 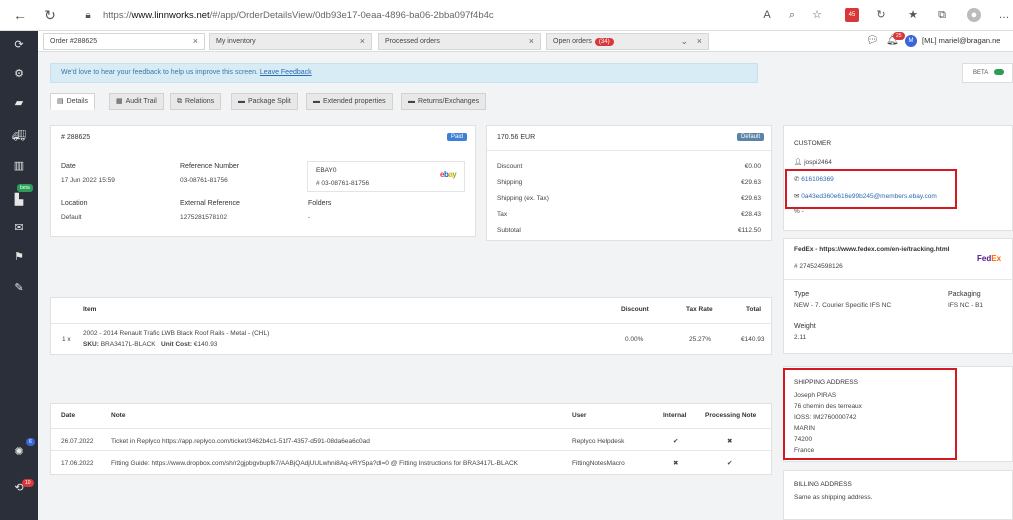 What do you see at coordinates (205, 344) in the screenshot?
I see `item-unit-cost: €140.93` at bounding box center [205, 344].